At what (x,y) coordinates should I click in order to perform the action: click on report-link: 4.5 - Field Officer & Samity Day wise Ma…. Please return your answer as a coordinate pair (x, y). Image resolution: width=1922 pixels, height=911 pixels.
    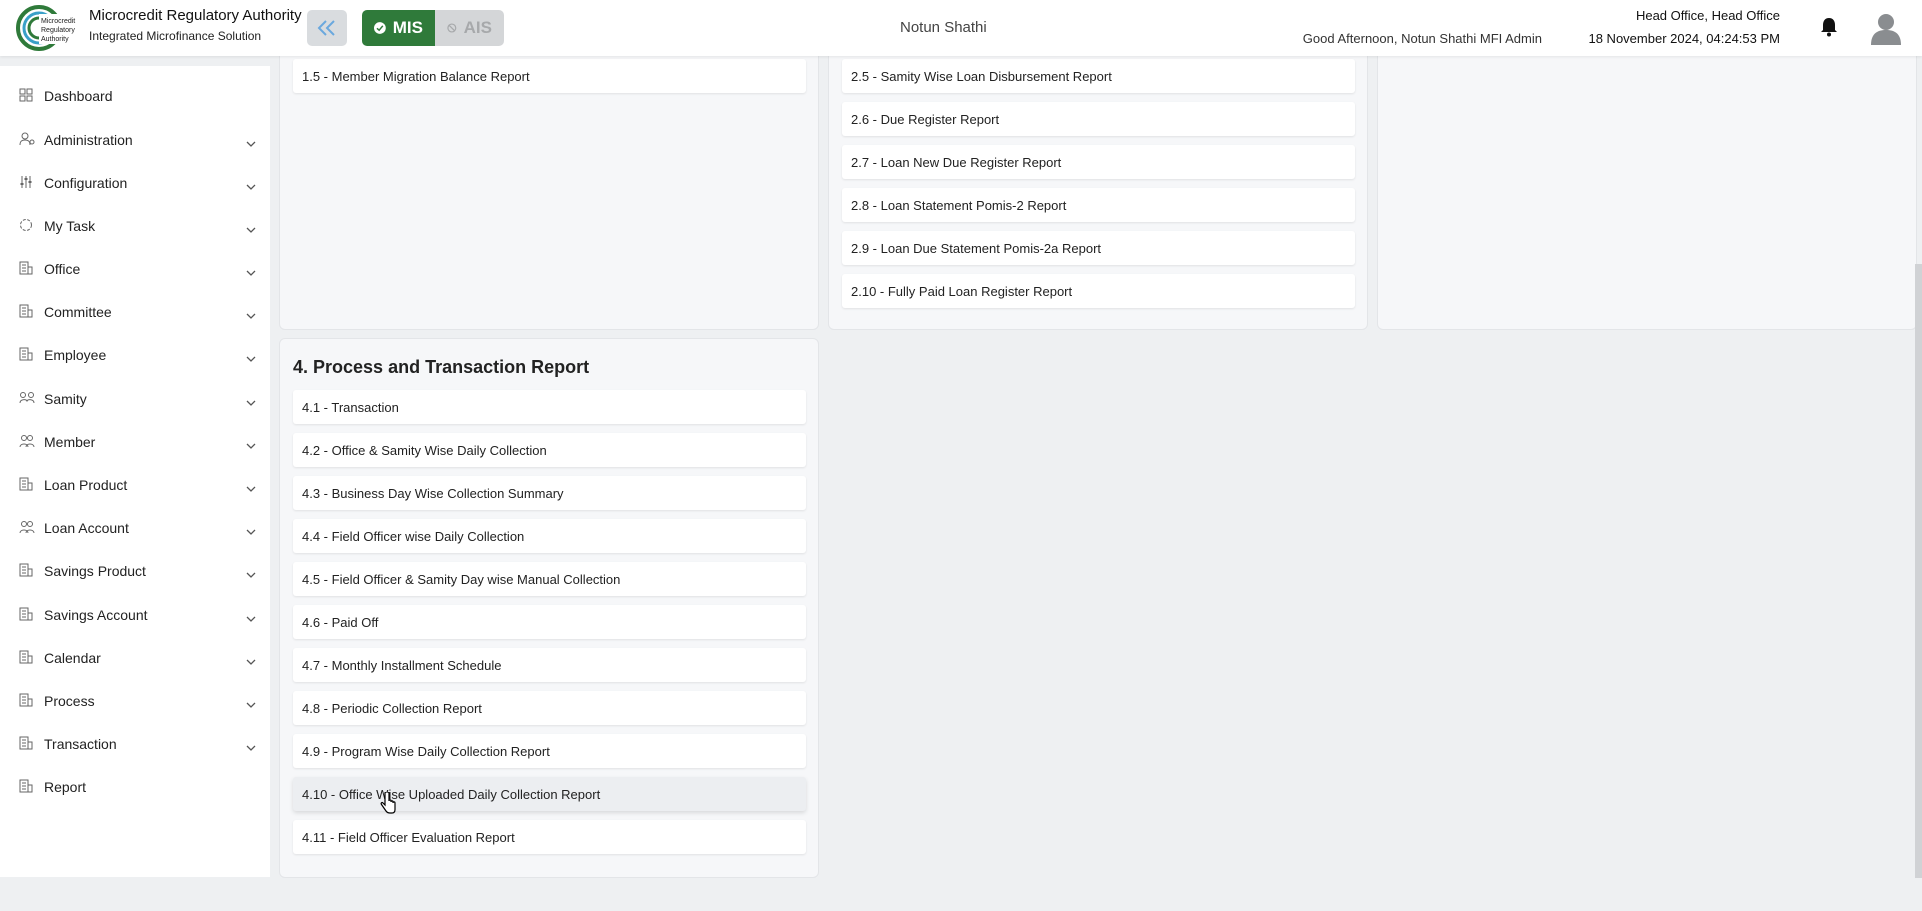
    Looking at the image, I should click on (549, 579).